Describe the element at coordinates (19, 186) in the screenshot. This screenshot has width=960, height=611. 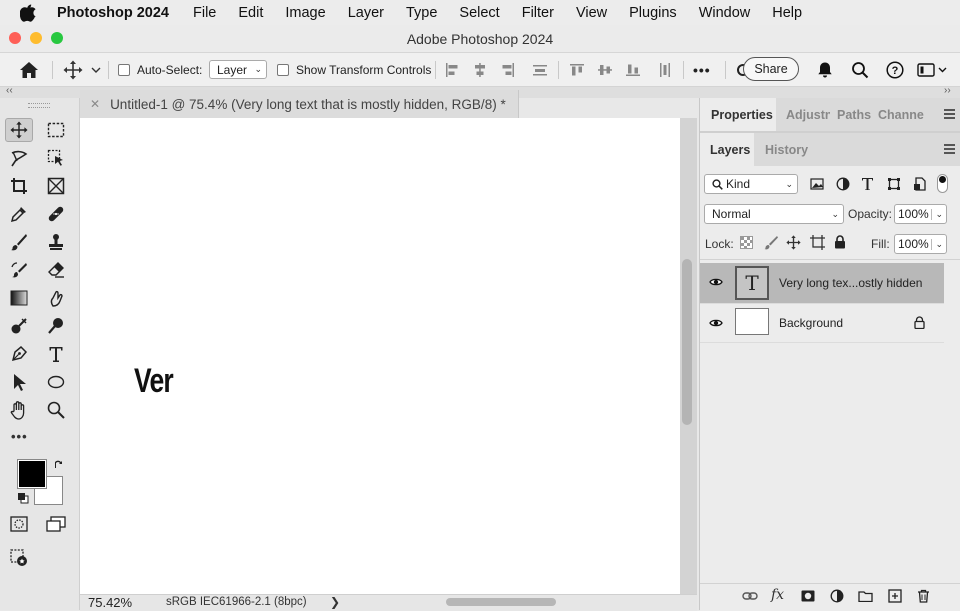
I see `crop-tool-icon` at that location.